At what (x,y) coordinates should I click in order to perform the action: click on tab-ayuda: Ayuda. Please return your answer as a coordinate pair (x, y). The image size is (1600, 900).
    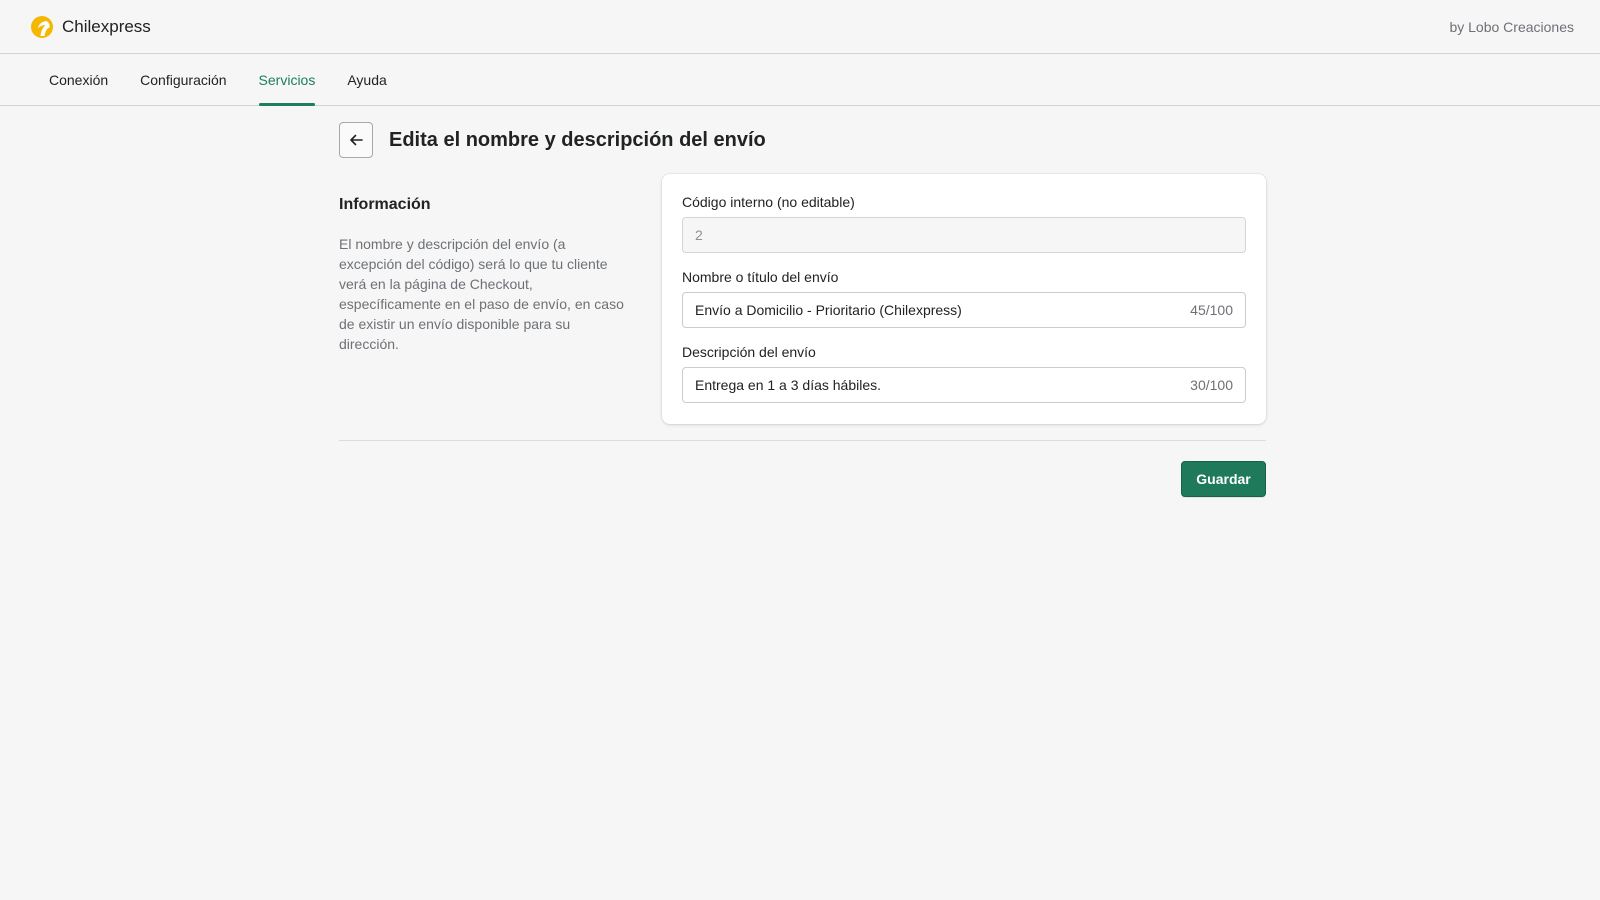
    Looking at the image, I should click on (366, 79).